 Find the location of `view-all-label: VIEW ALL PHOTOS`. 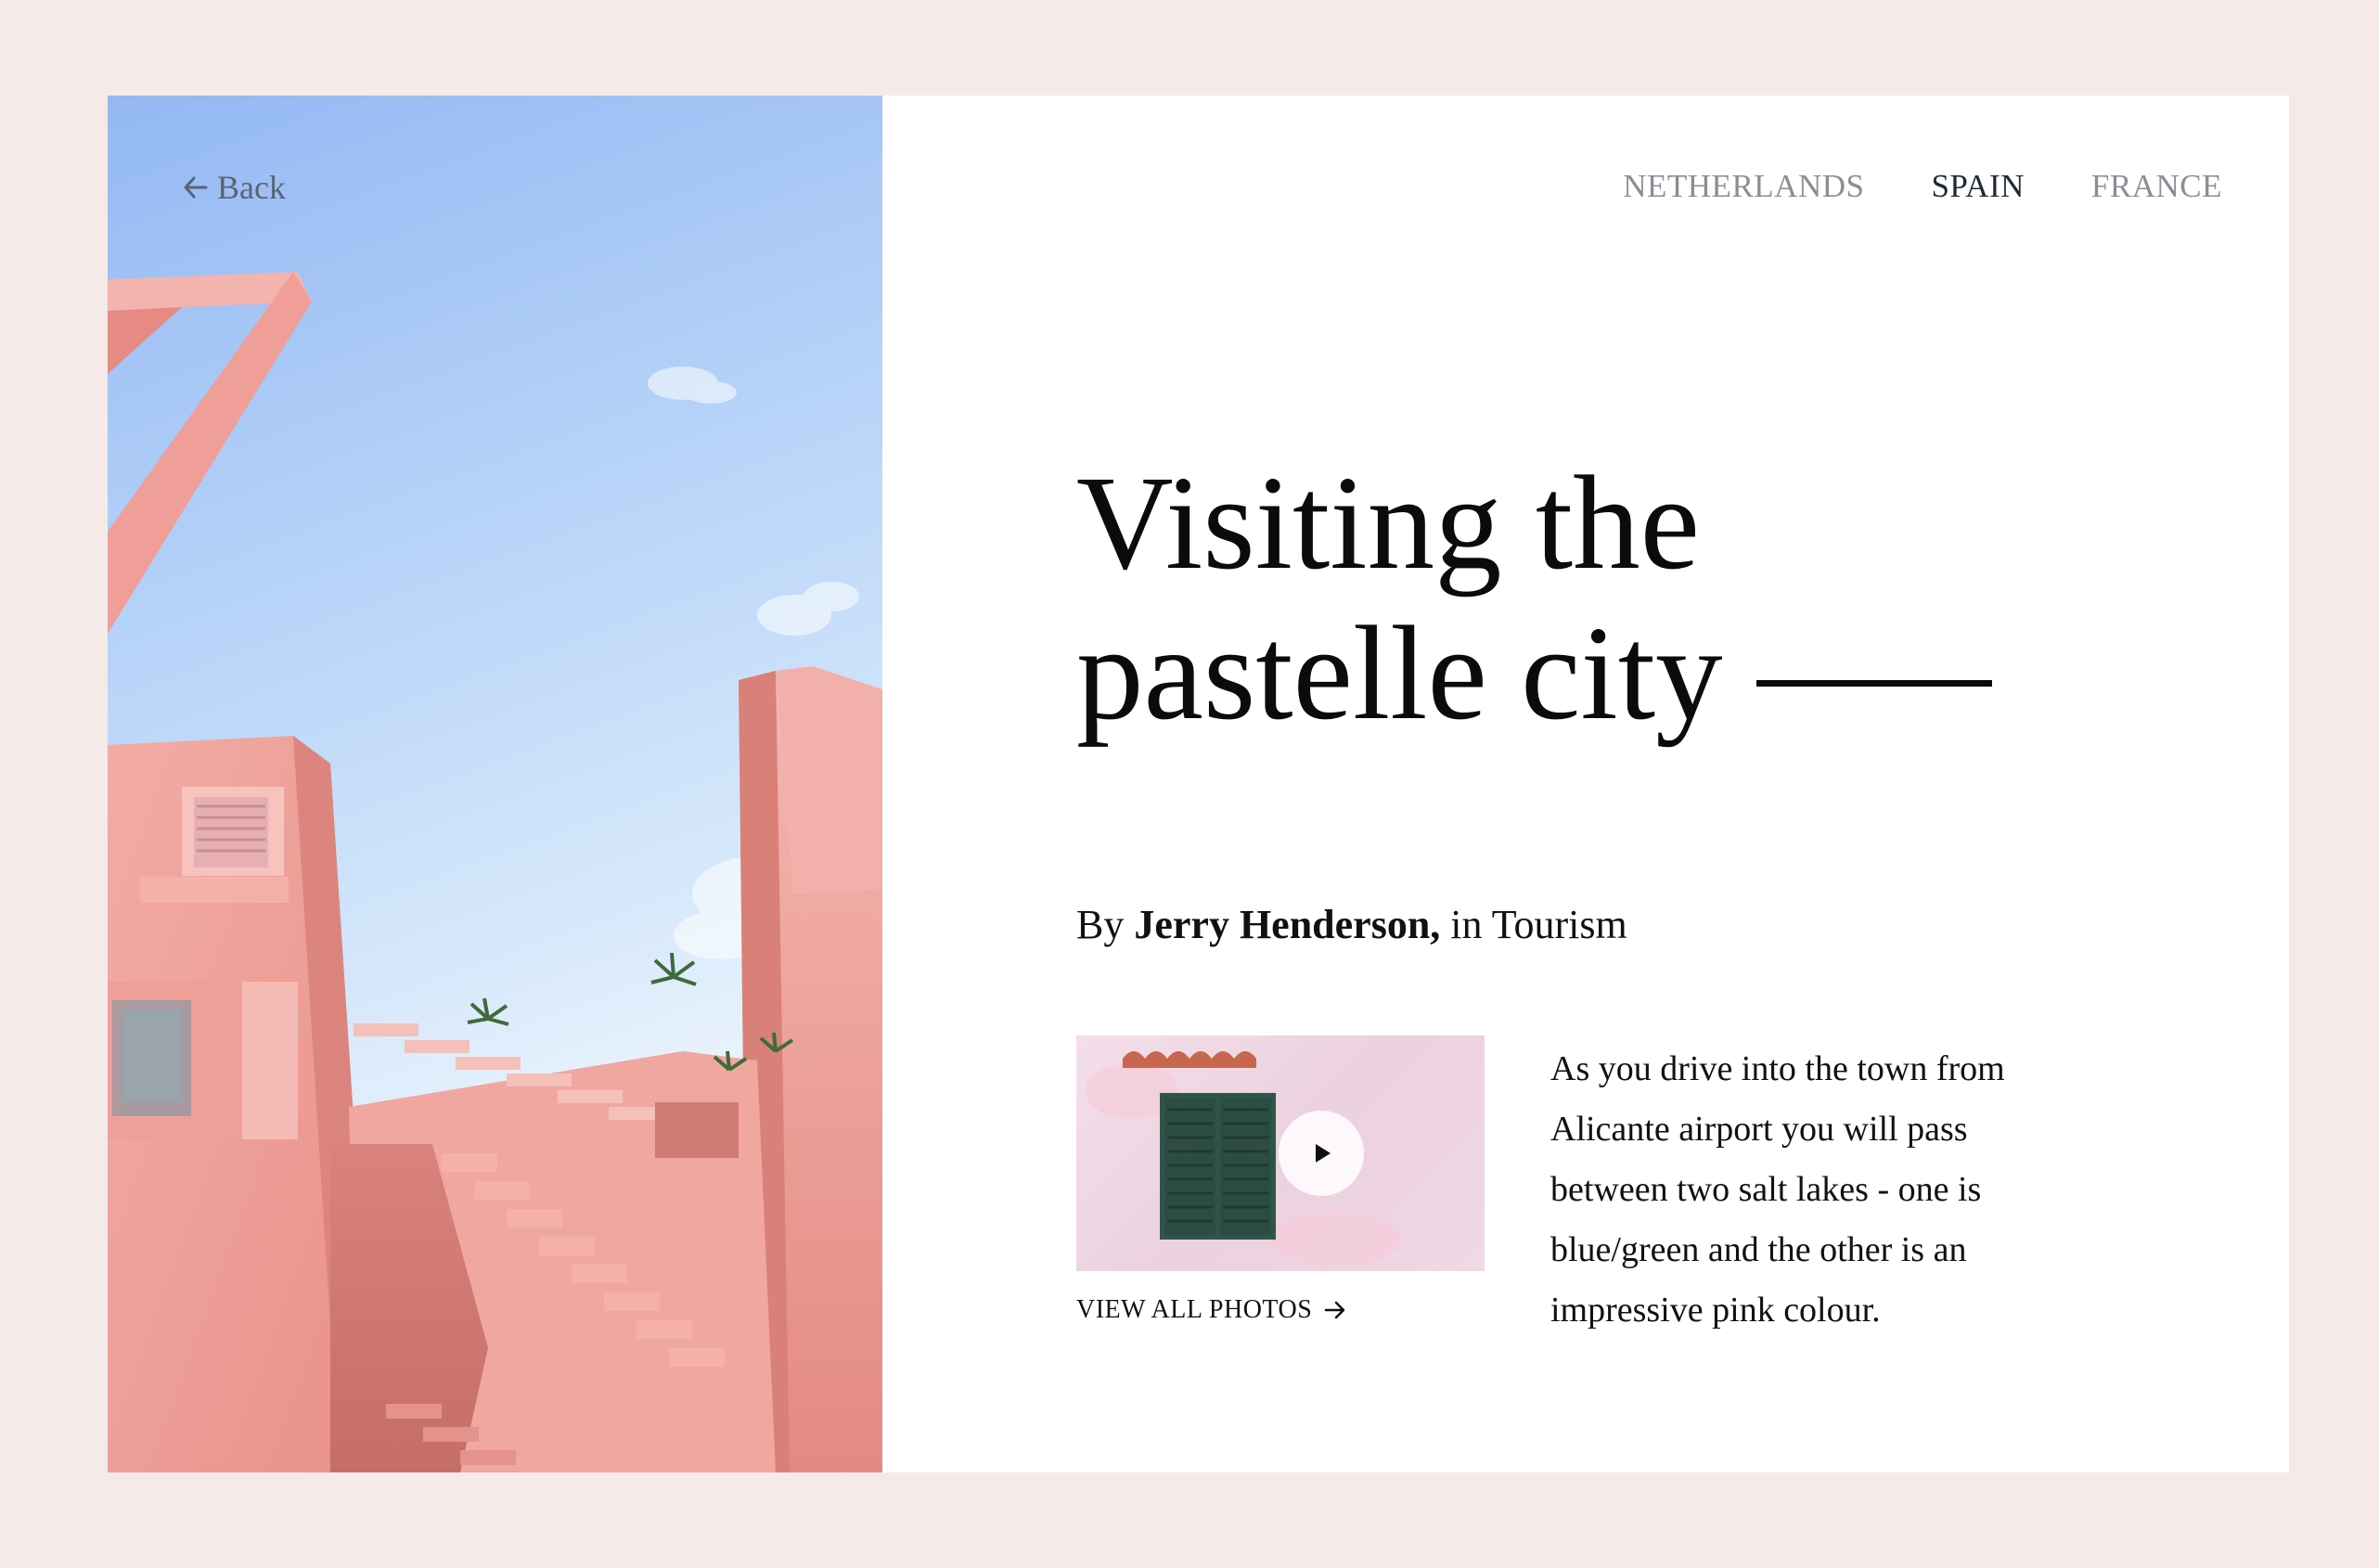

view-all-label: VIEW ALL PHOTOS is located at coordinates (1194, 1309).